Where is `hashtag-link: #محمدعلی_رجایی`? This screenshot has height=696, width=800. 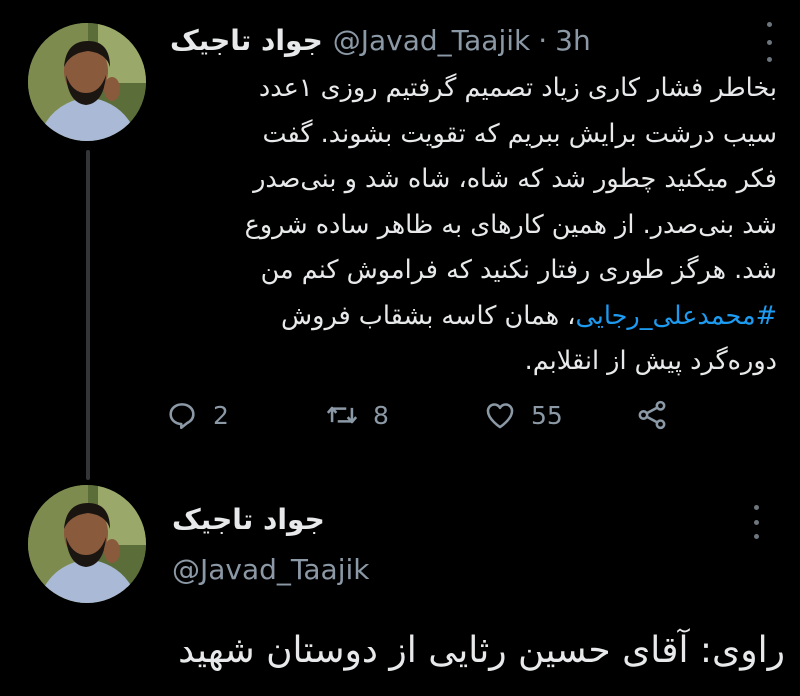 hashtag-link: #محمدعلی_رجایی is located at coordinates (676, 316).